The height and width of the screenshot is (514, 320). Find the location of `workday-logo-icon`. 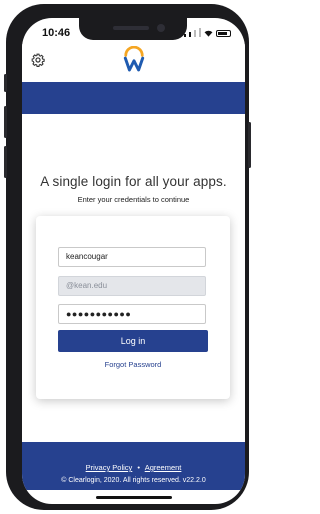

workday-logo-icon is located at coordinates (134, 59).